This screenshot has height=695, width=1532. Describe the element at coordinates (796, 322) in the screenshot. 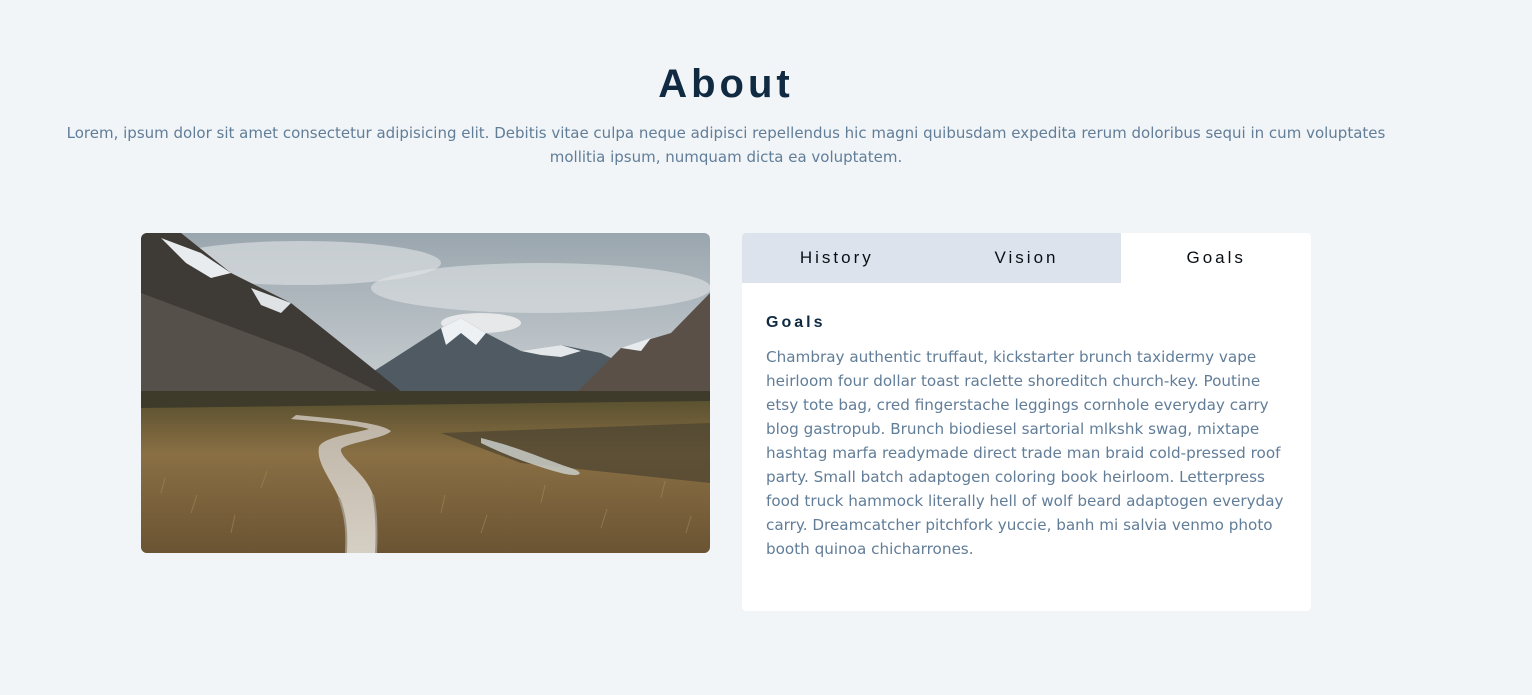

I see `content-heading: Goals` at that location.